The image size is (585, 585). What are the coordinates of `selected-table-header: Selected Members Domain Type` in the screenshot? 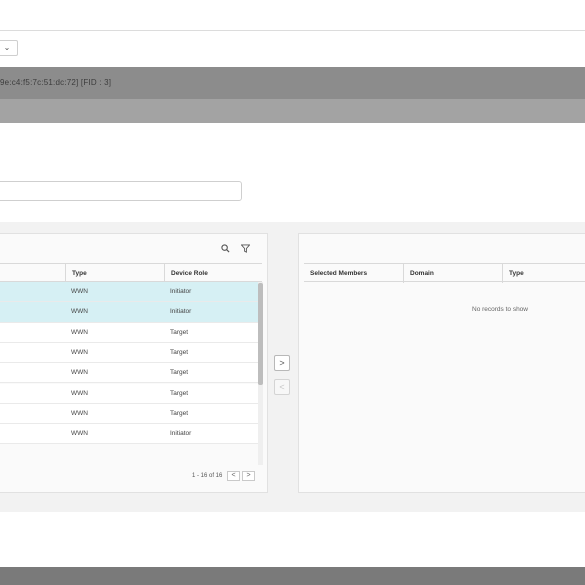 It's located at (444, 273).